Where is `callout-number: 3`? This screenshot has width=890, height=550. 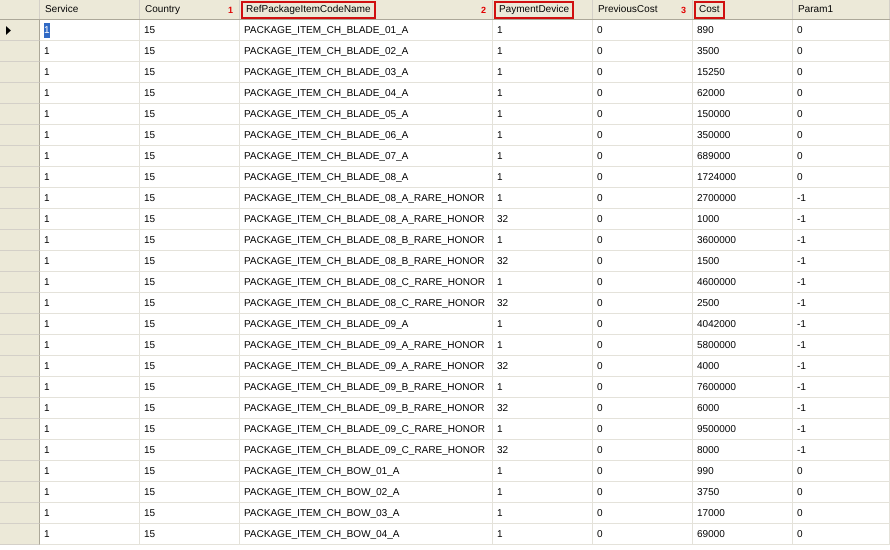
callout-number: 3 is located at coordinates (683, 10).